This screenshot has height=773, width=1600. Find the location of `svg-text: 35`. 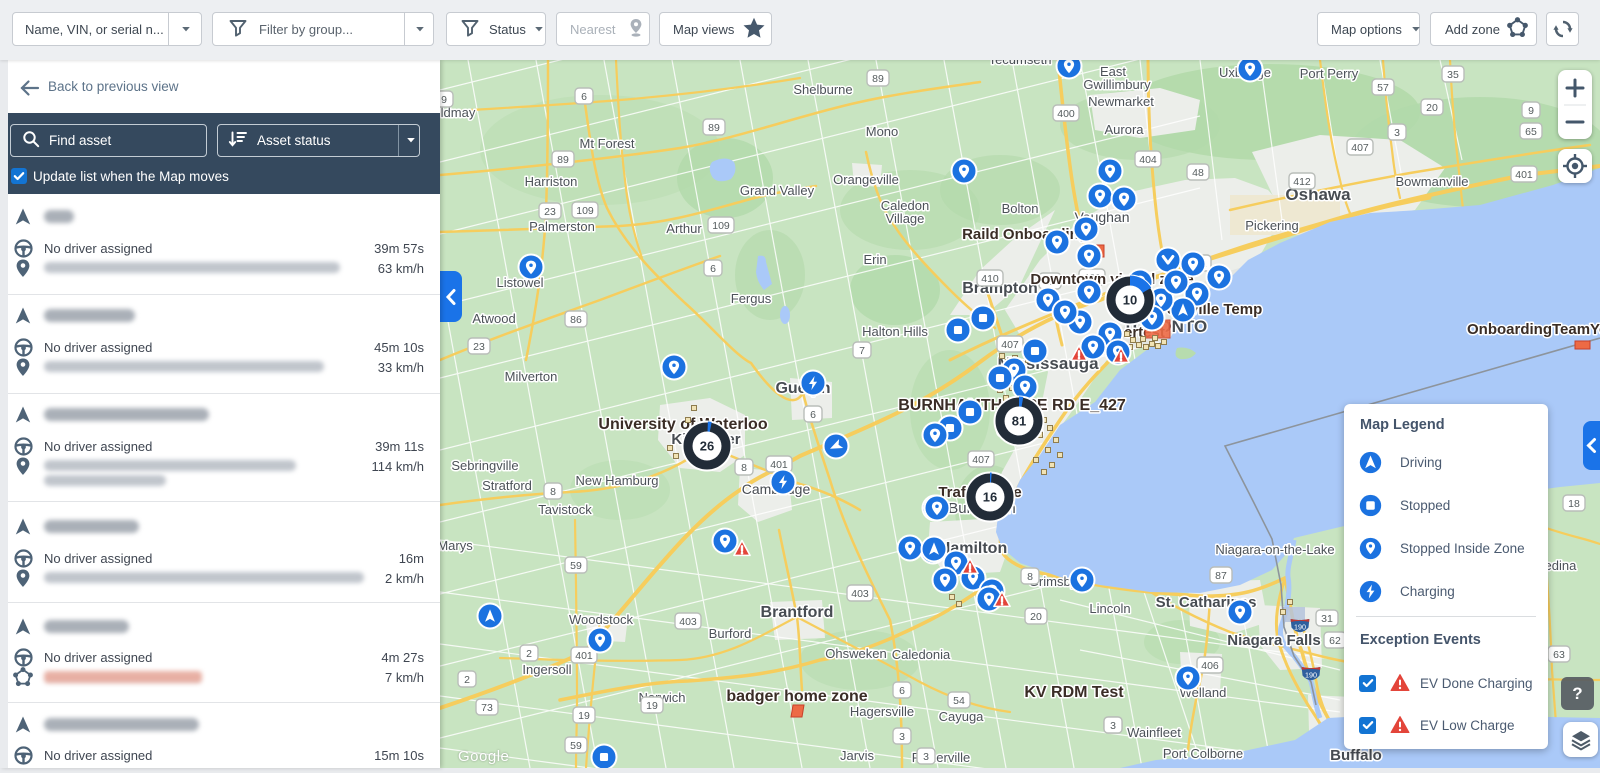

svg-text: 35 is located at coordinates (1453, 75).